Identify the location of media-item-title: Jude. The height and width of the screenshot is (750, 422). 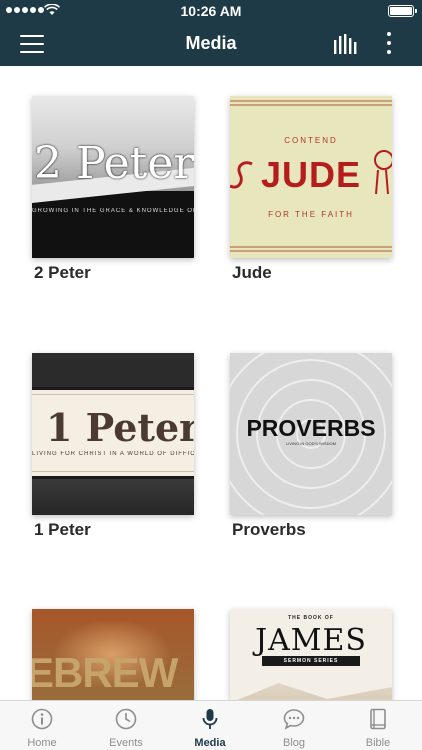
(252, 273).